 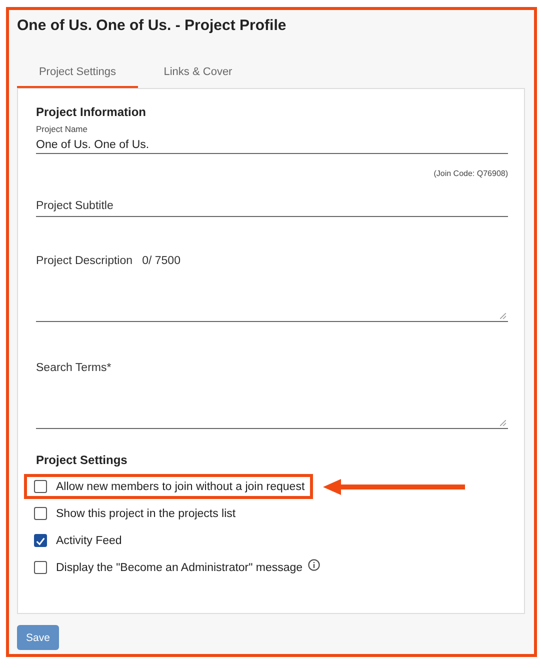 What do you see at coordinates (272, 395) in the screenshot?
I see `text-area: Search Terms*` at bounding box center [272, 395].